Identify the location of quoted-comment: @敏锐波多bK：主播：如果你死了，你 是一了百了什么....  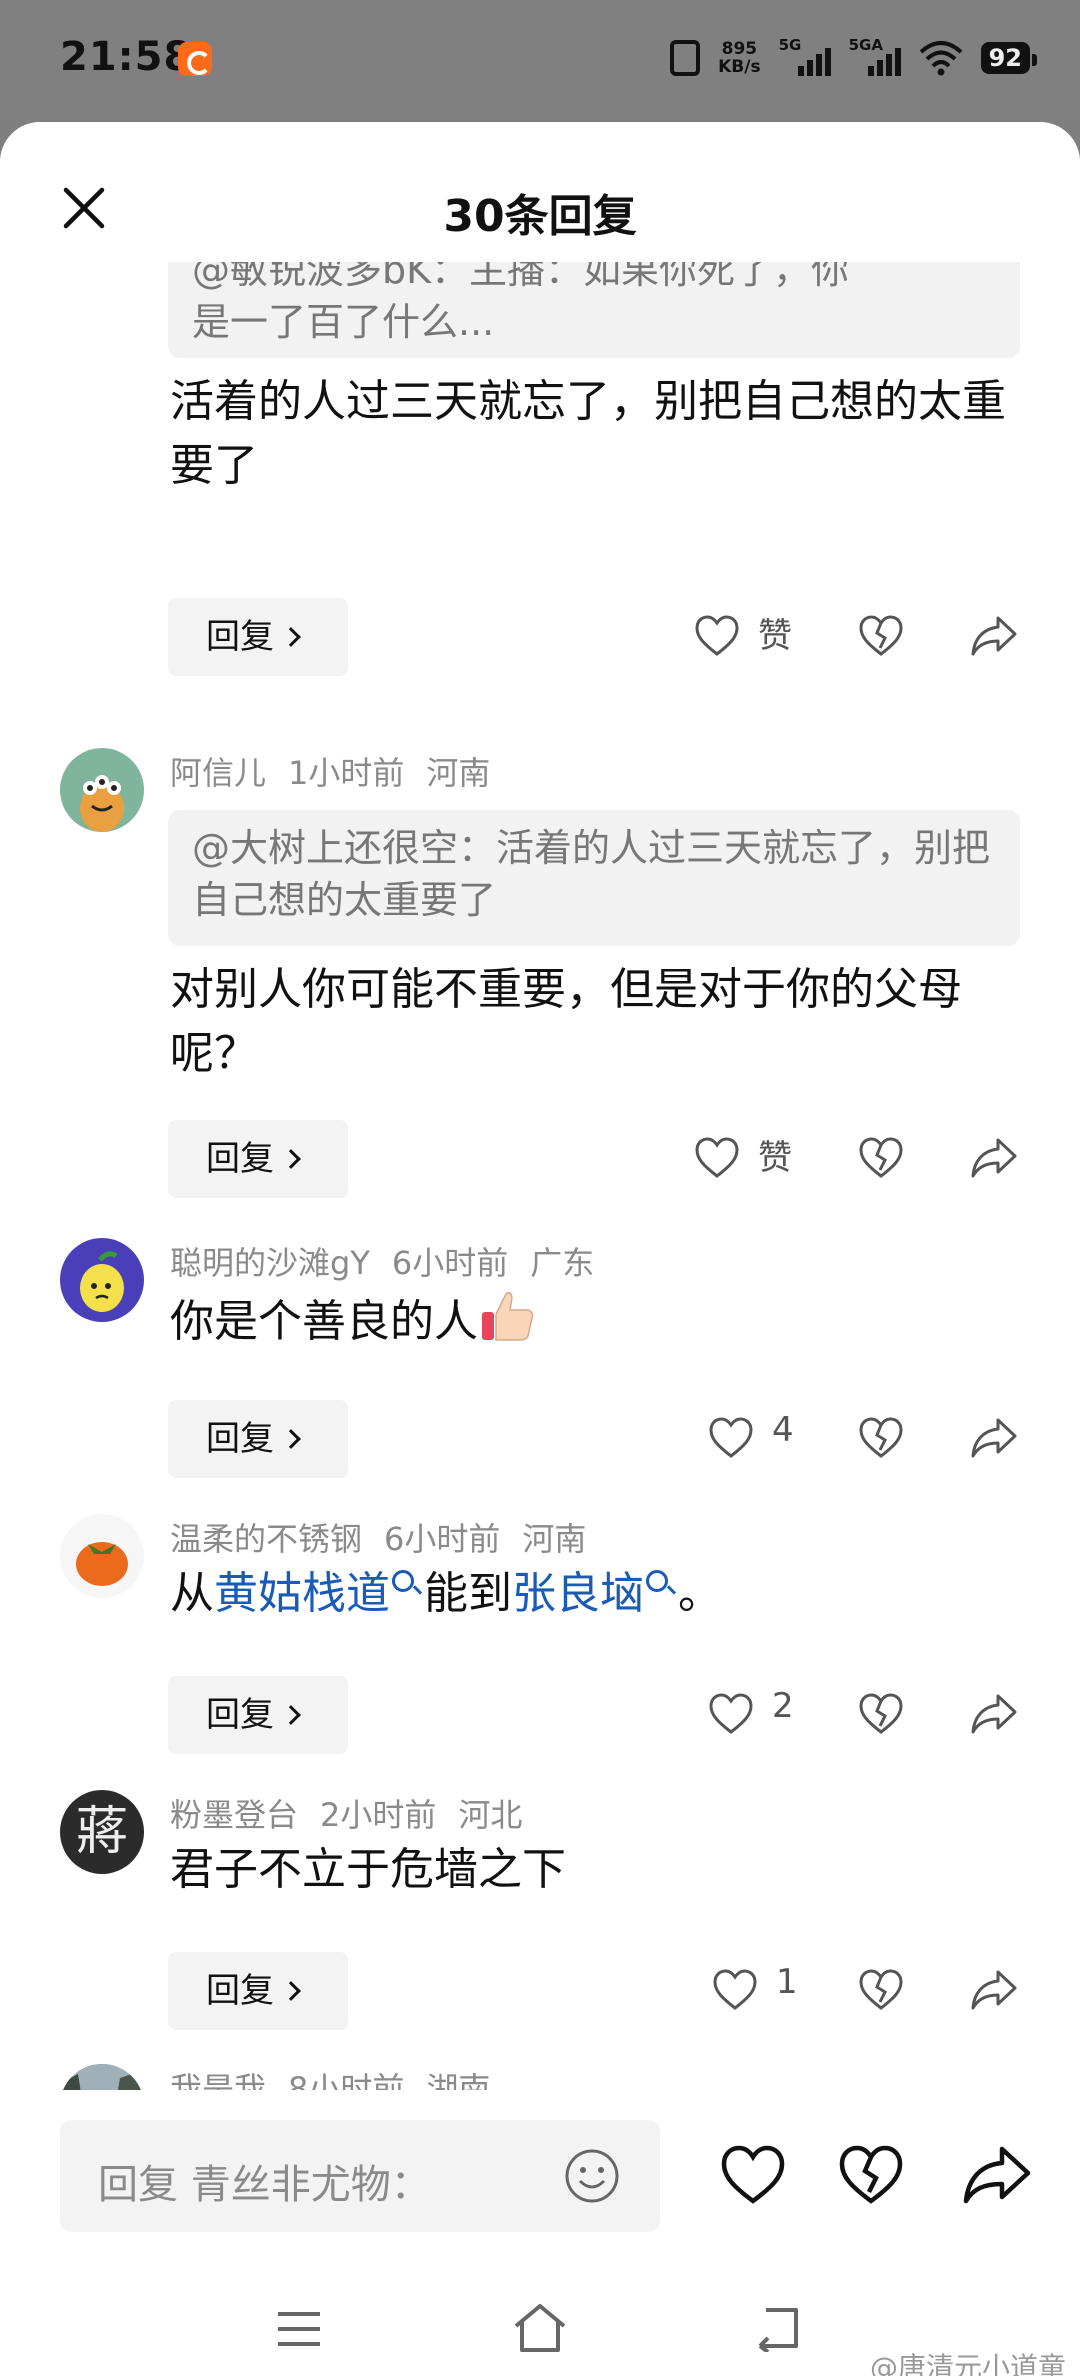
(594, 310).